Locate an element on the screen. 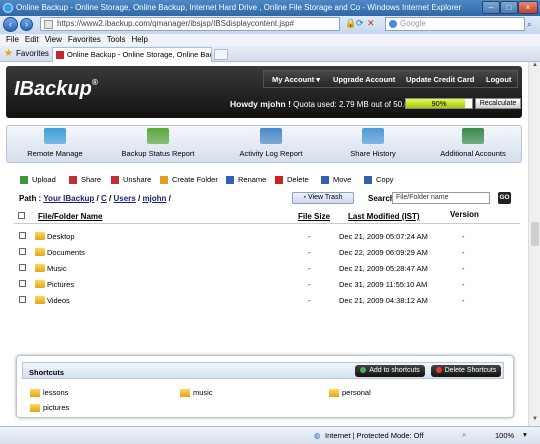 The height and width of the screenshot is (444, 540). breadcrumb-users: Users is located at coordinates (124, 198).